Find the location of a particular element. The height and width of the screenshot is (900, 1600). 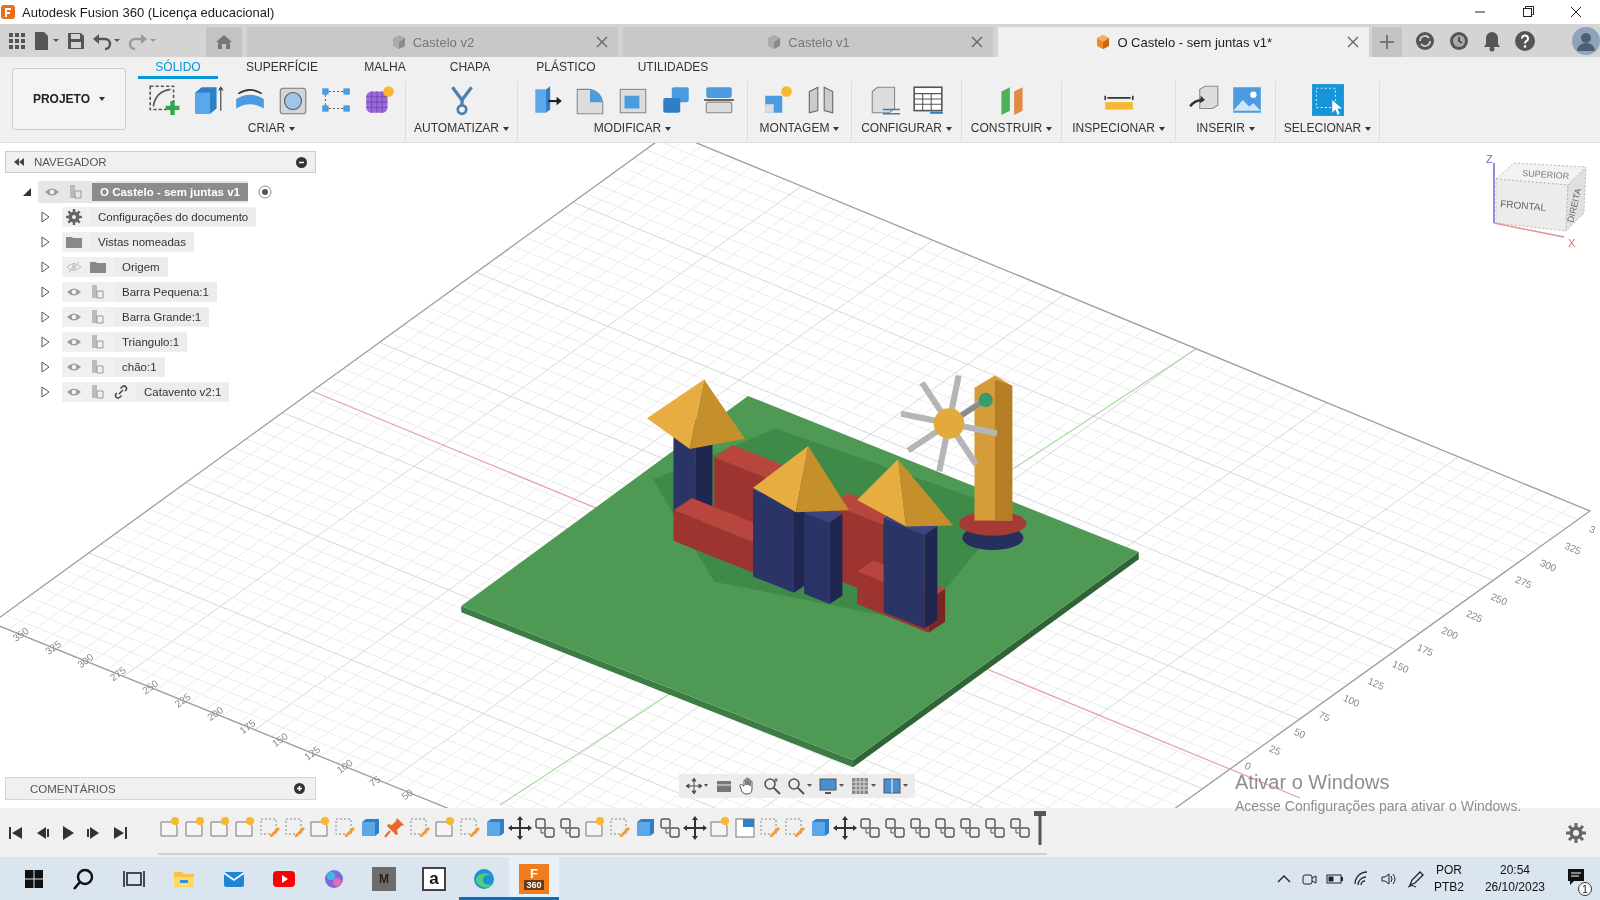

clock-date: 26/10/2023 is located at coordinates (1514, 887).